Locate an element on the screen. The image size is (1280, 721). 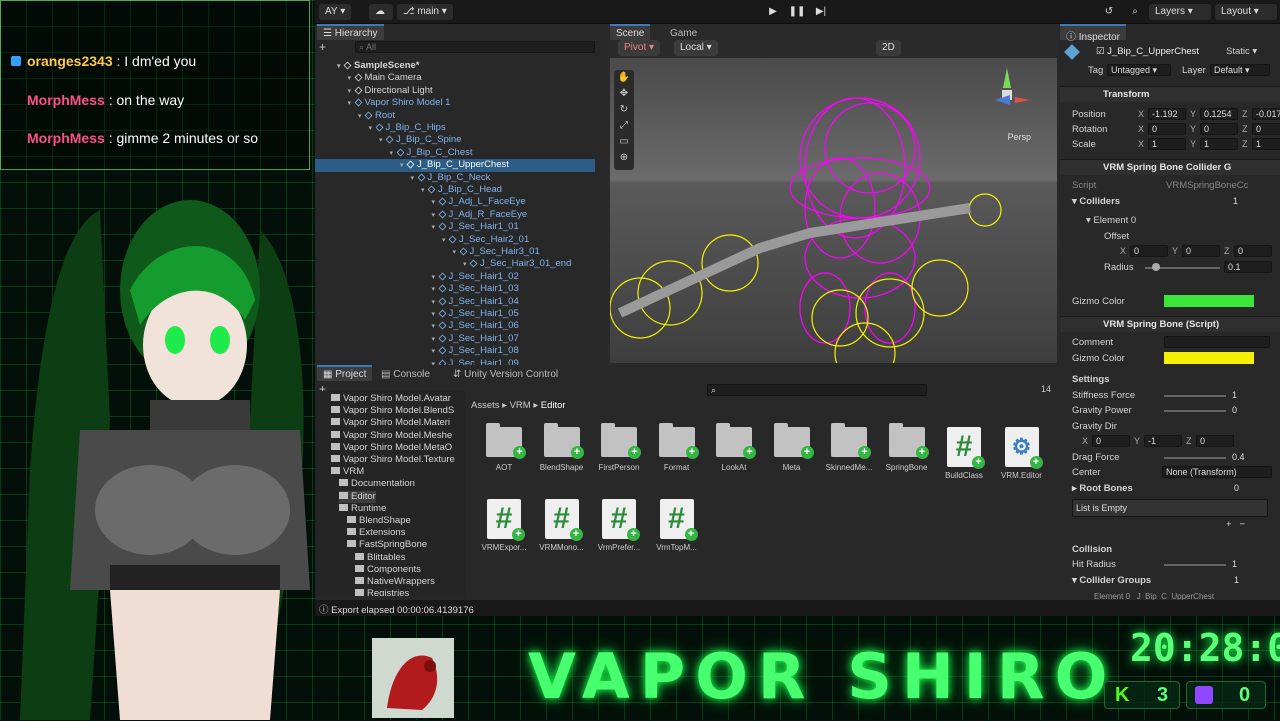
rect-tool-icon: ▭ is located at coordinates (624, 142).